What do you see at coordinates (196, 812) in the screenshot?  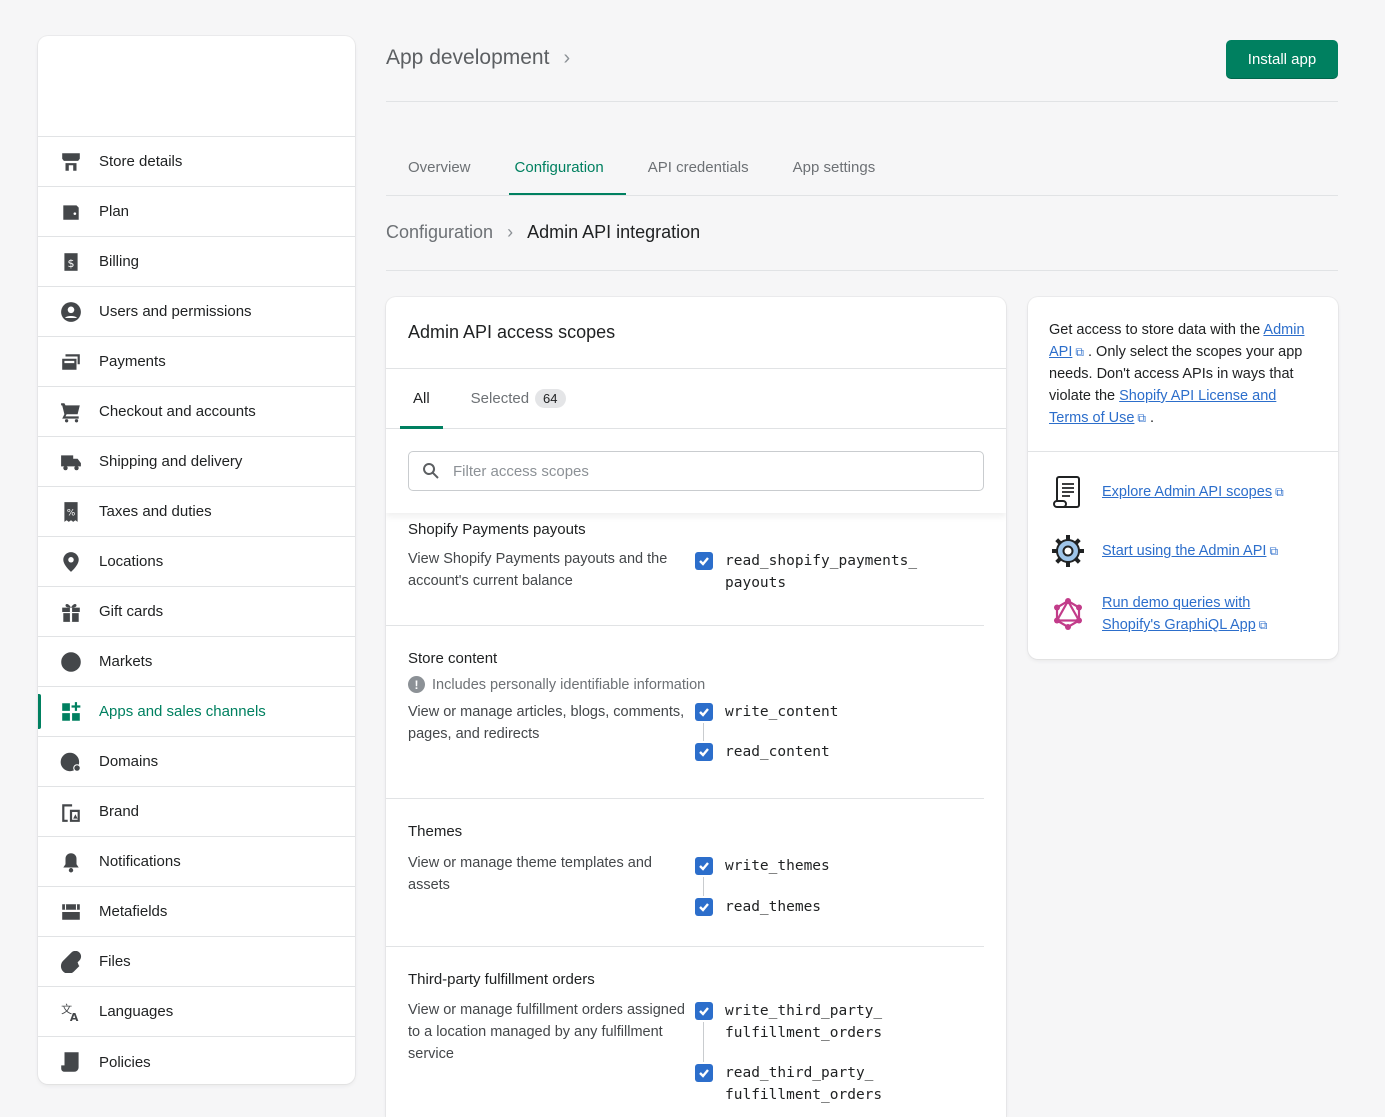 I see `sidebar-item-brand: Brand` at bounding box center [196, 812].